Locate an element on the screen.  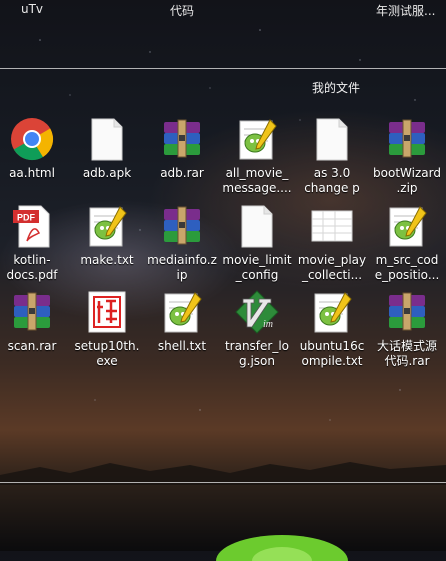
folder-title: 我的文件 is located at coordinates (336, 87).